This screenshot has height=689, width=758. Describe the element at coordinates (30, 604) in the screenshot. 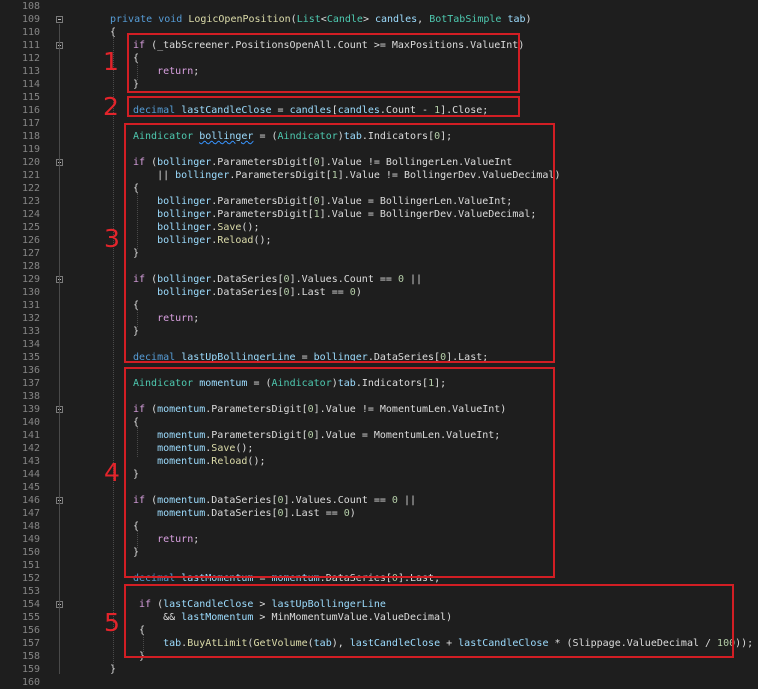

I see `line-number: 154` at that location.